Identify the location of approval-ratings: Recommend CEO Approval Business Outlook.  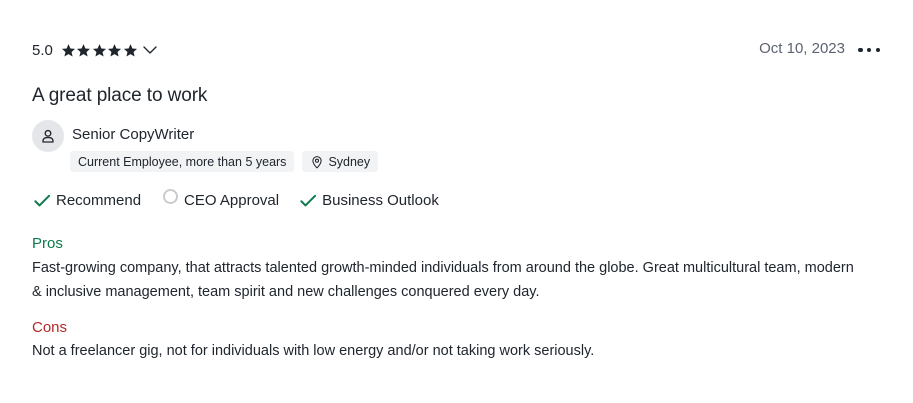
(245, 199).